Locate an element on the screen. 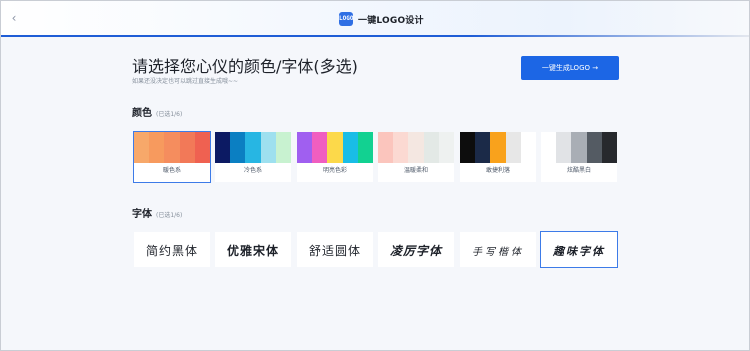 Image resolution: width=750 pixels, height=351 pixels. font-option-label: 优雅宋体 is located at coordinates (252, 251).